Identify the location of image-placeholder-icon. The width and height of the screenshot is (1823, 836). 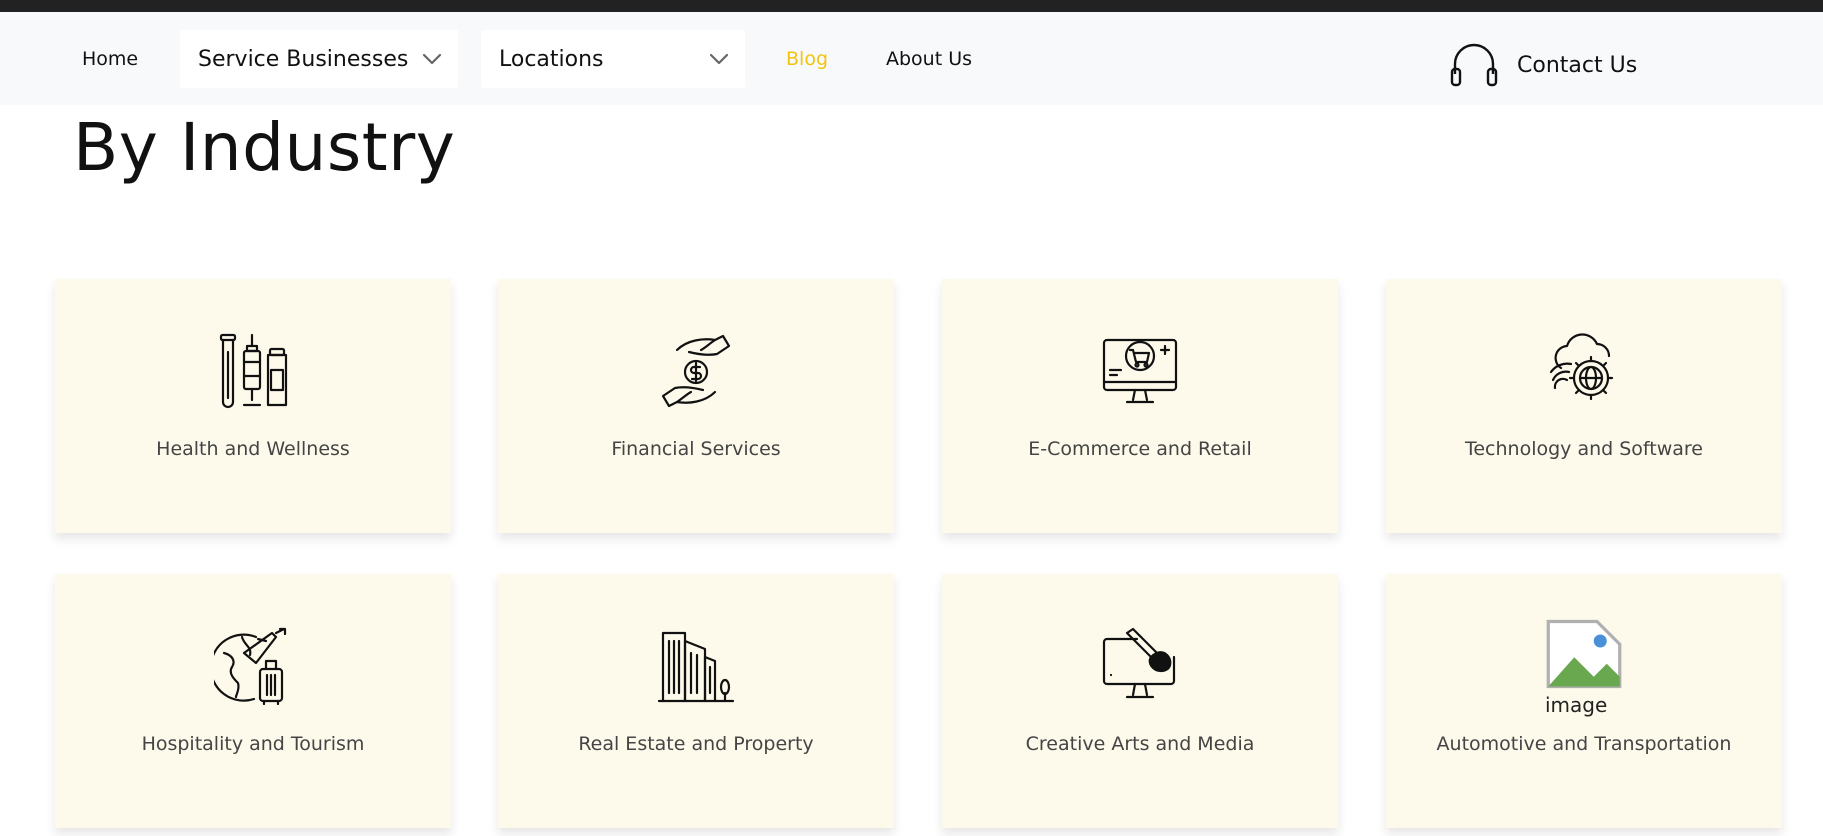
(1584, 654).